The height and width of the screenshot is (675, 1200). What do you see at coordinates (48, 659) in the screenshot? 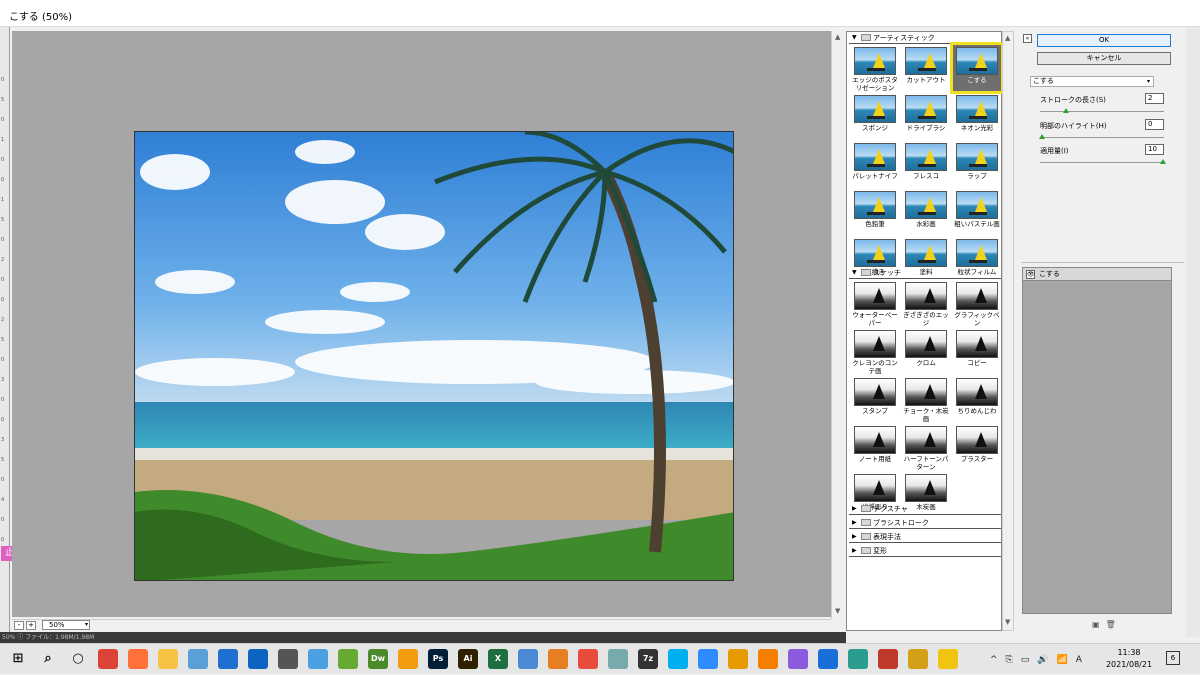
I see `taskbar-search-icon: ⌕` at bounding box center [48, 659].